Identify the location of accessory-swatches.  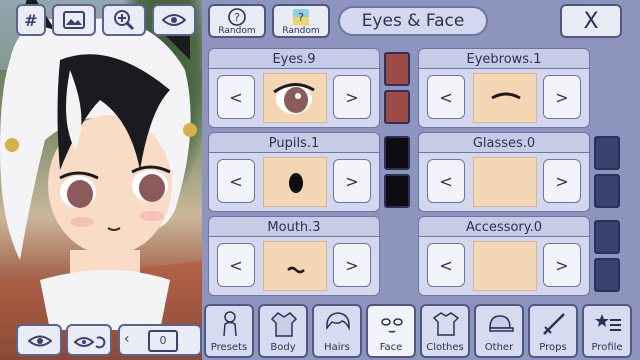
(607, 257).